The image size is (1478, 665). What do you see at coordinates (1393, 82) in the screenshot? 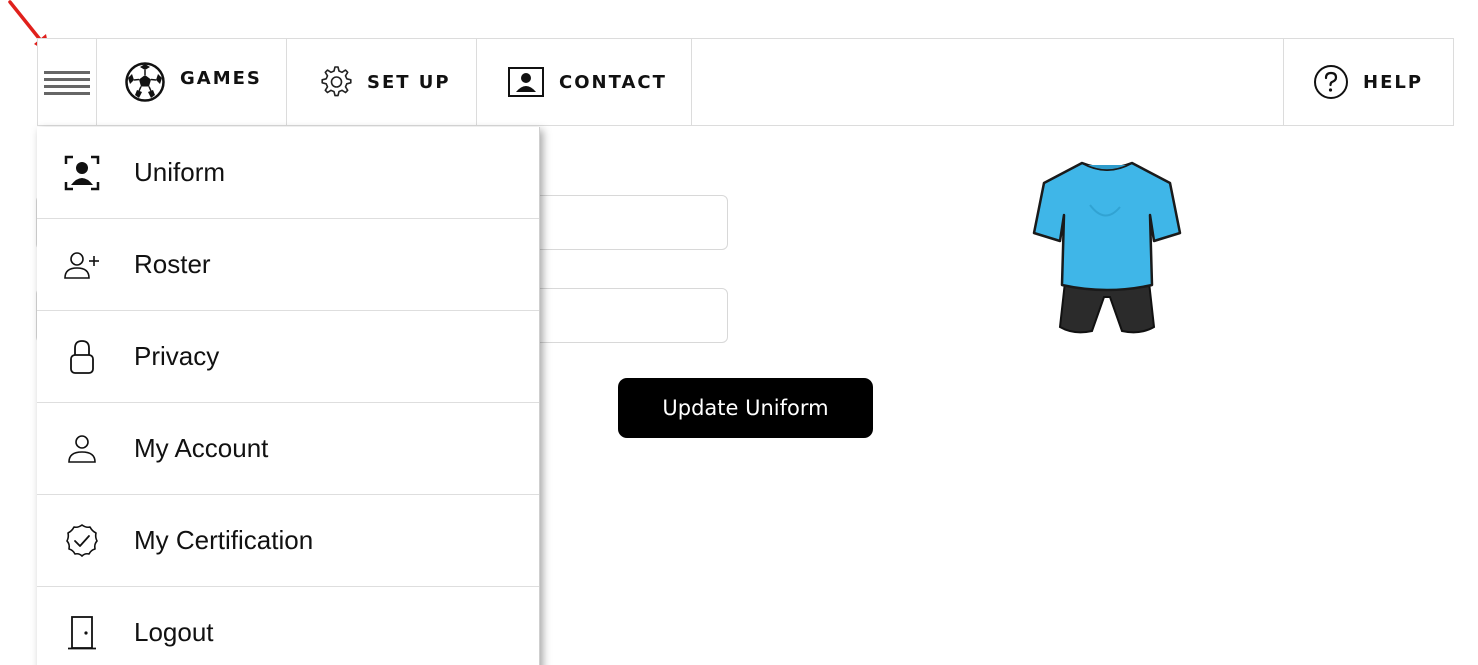
I see `nav-help-label: HELP` at bounding box center [1393, 82].